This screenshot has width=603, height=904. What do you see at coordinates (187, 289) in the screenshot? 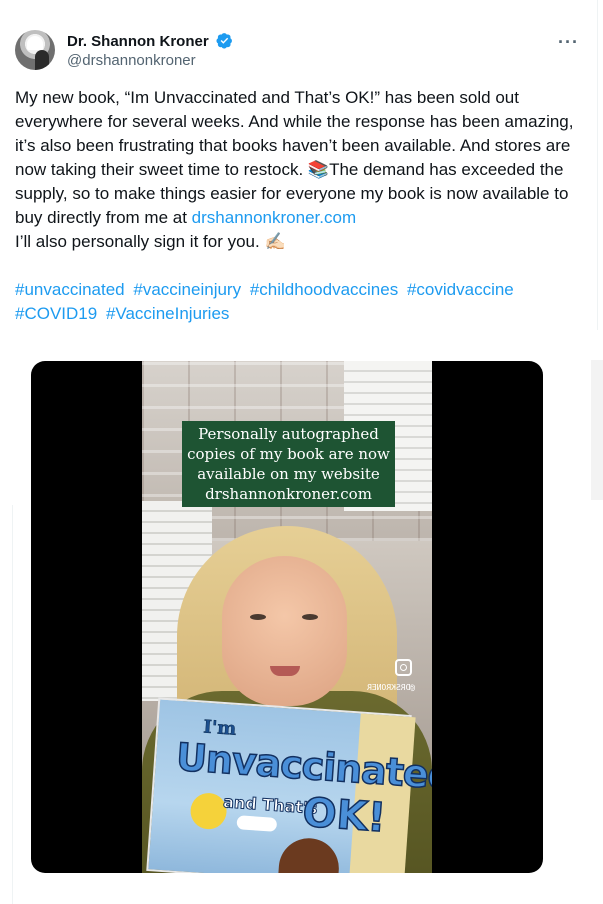
I see `hashtag-link: #vaccineinjury` at bounding box center [187, 289].